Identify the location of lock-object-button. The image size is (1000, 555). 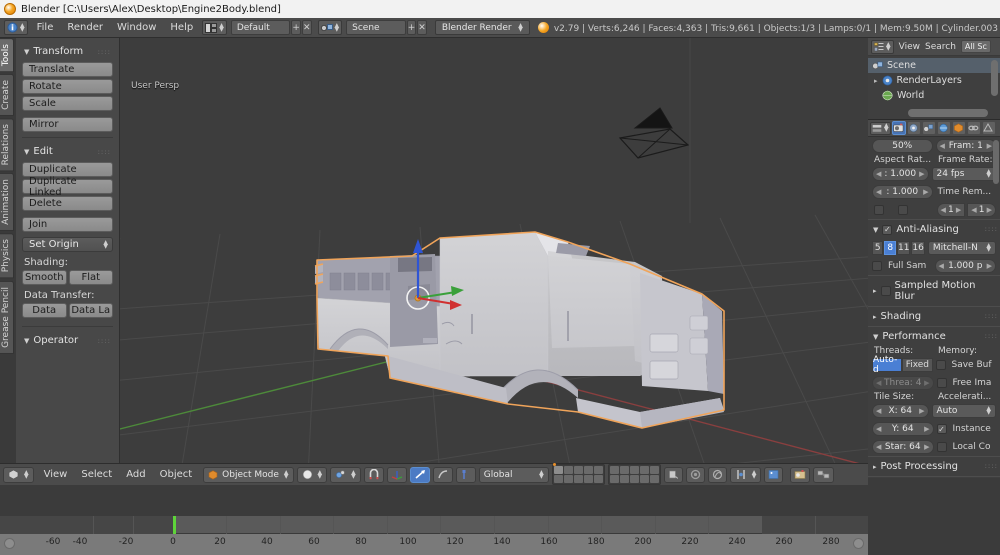
(673, 474).